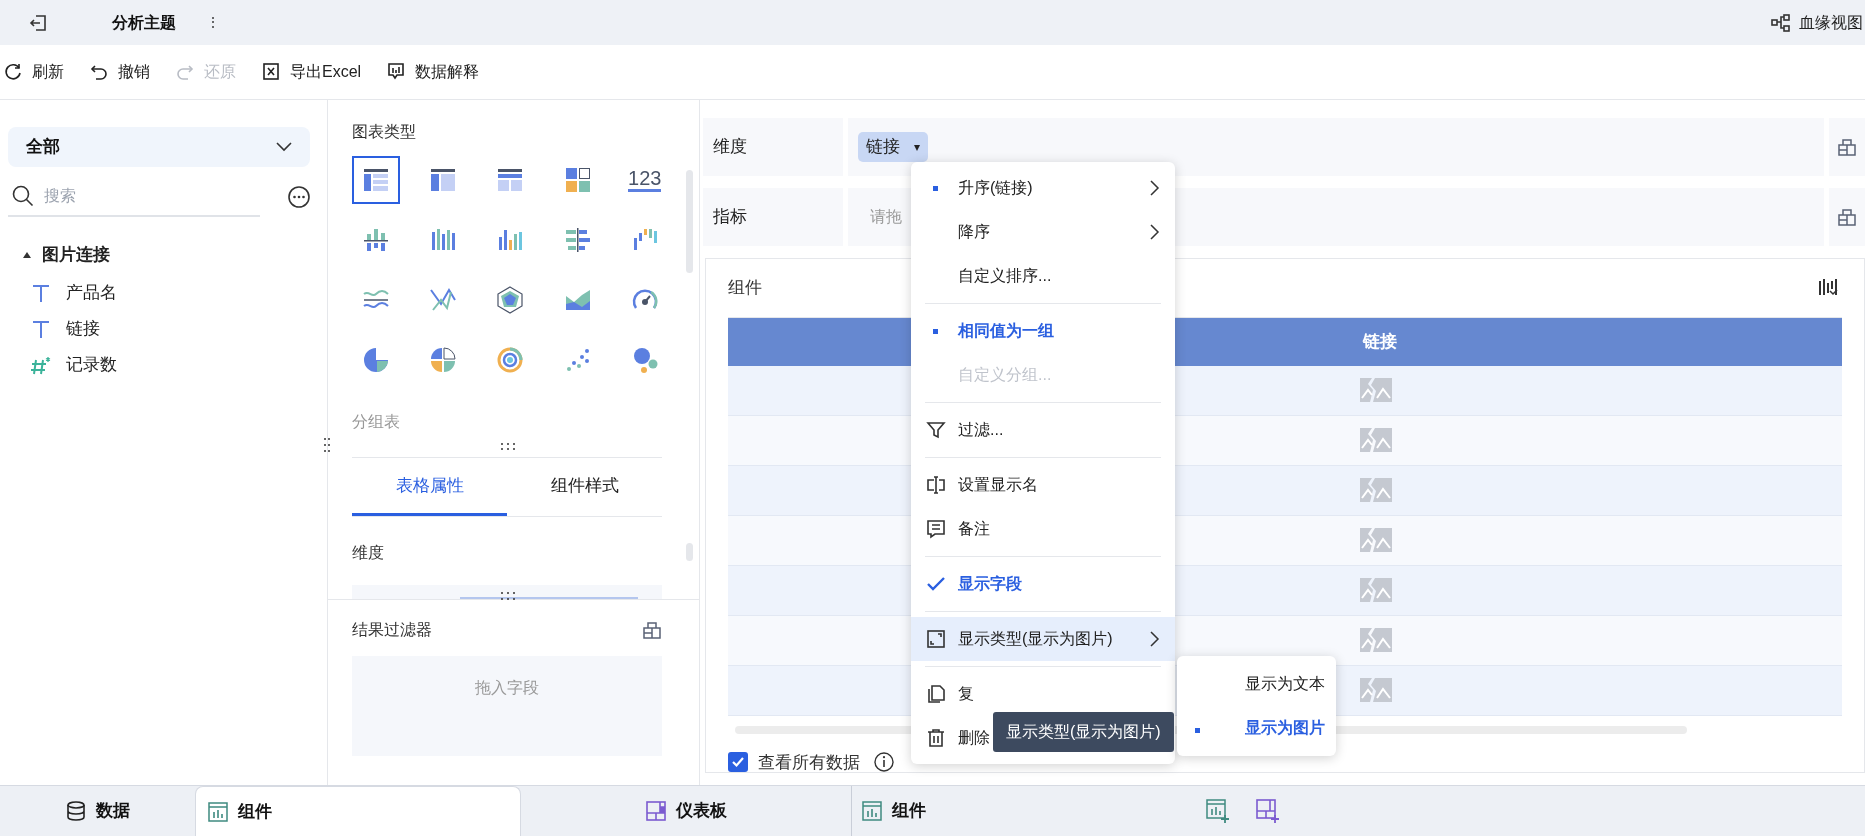 The image size is (1865, 836). Describe the element at coordinates (1083, 732) in the screenshot. I see `tooltip: 显示类型(显示为图片)` at that location.